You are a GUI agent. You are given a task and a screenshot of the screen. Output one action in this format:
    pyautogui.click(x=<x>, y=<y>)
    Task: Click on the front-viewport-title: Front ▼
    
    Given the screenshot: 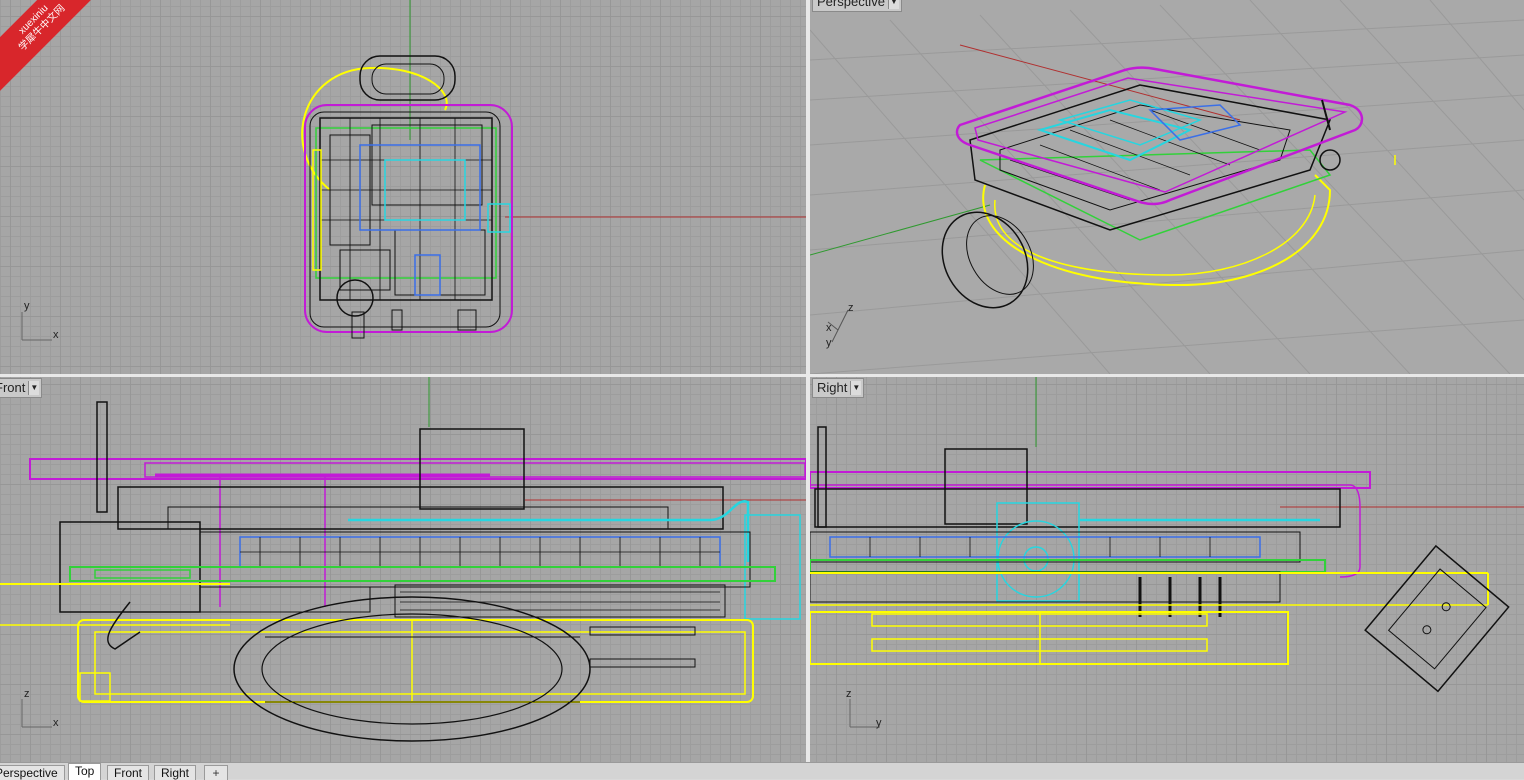 What is the action you would take?
    pyautogui.click(x=21, y=388)
    